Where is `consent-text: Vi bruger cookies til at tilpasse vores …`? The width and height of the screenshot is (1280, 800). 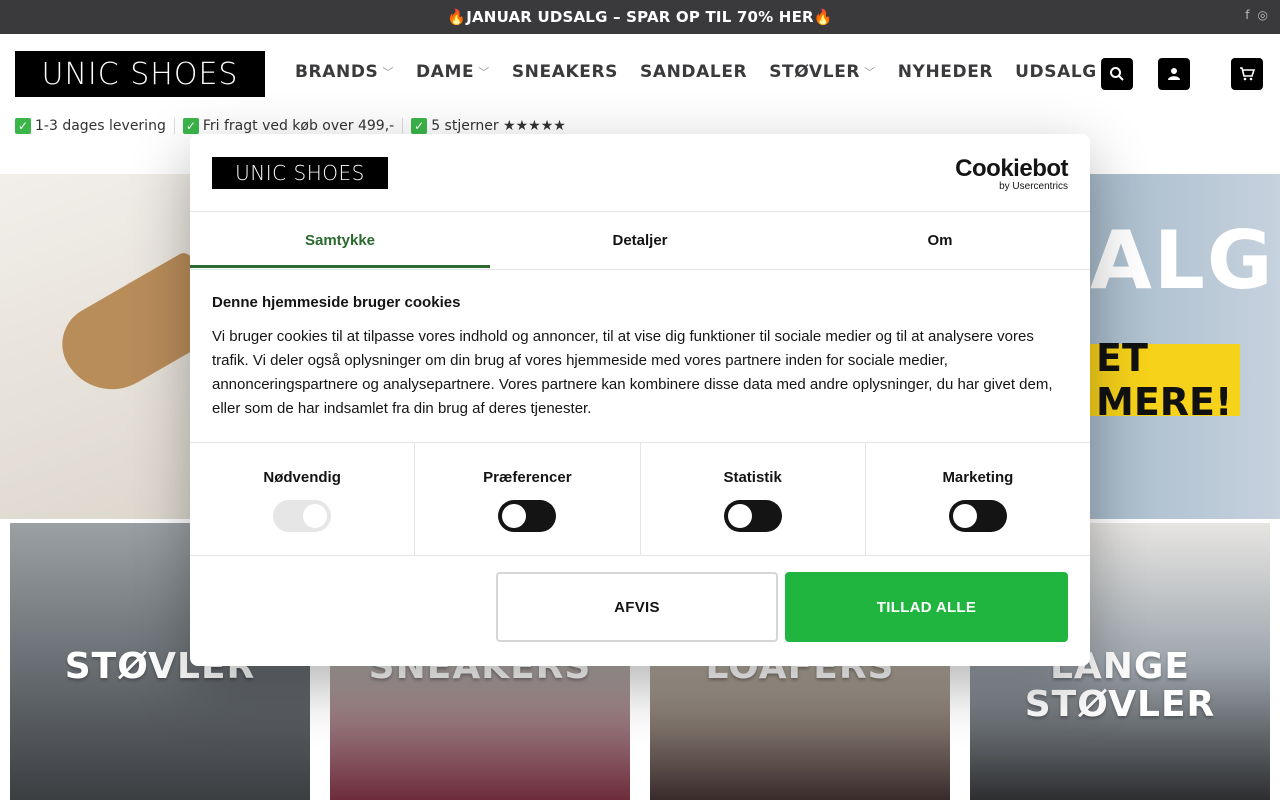 consent-text: Vi bruger cookies til at tilpasse vores … is located at coordinates (632, 372).